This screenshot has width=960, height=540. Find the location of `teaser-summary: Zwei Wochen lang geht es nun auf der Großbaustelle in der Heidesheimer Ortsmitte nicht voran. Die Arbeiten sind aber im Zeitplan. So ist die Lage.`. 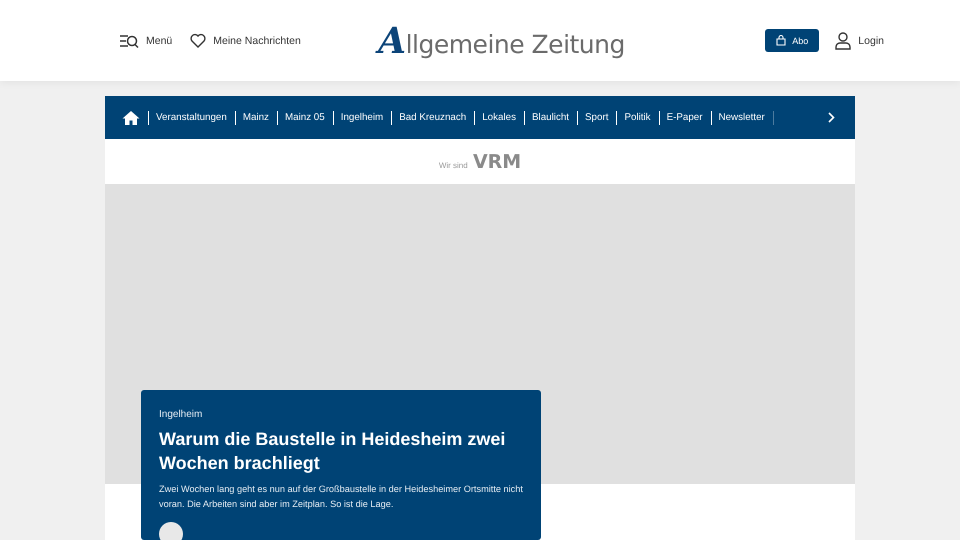

teaser-summary: Zwei Wochen lang geht es nun auf der Großbaustelle in der Heidesheimer Ortsmitte nicht voran. Die Arbeiten sind aber im Zeitplan. So ist die Lage. is located at coordinates (341, 497).